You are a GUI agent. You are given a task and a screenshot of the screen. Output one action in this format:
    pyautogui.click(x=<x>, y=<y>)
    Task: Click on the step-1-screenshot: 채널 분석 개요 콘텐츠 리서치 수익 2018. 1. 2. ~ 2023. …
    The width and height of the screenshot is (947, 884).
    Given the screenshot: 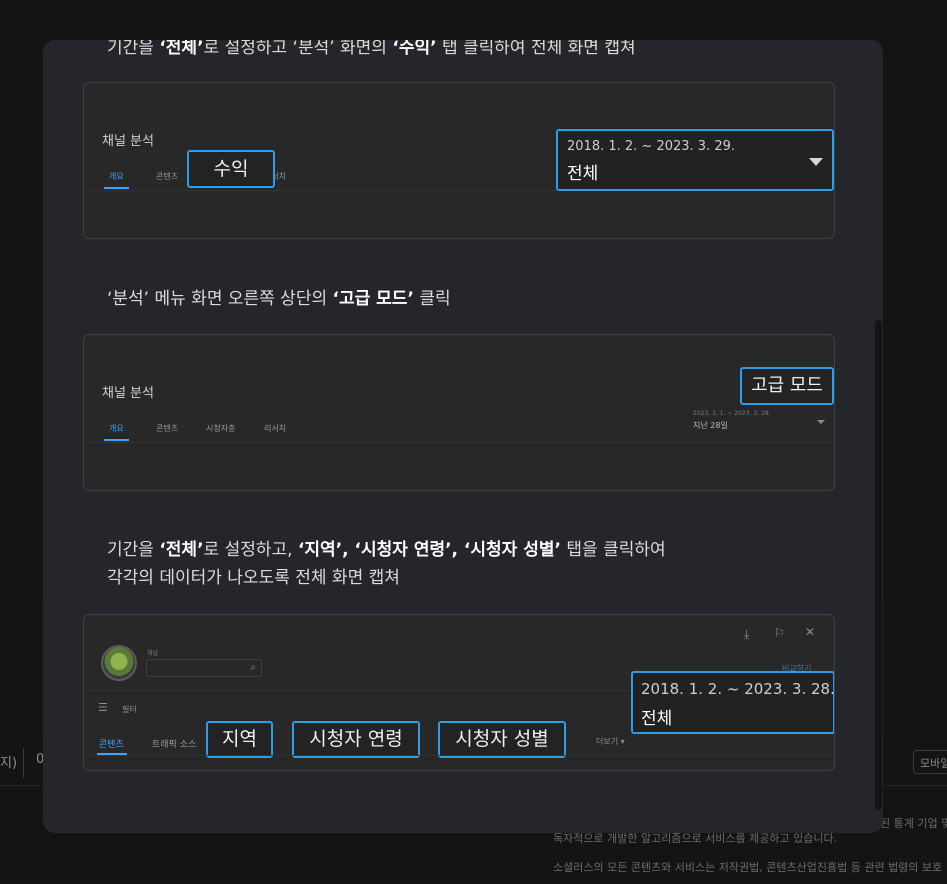 What is the action you would take?
    pyautogui.click(x=459, y=160)
    